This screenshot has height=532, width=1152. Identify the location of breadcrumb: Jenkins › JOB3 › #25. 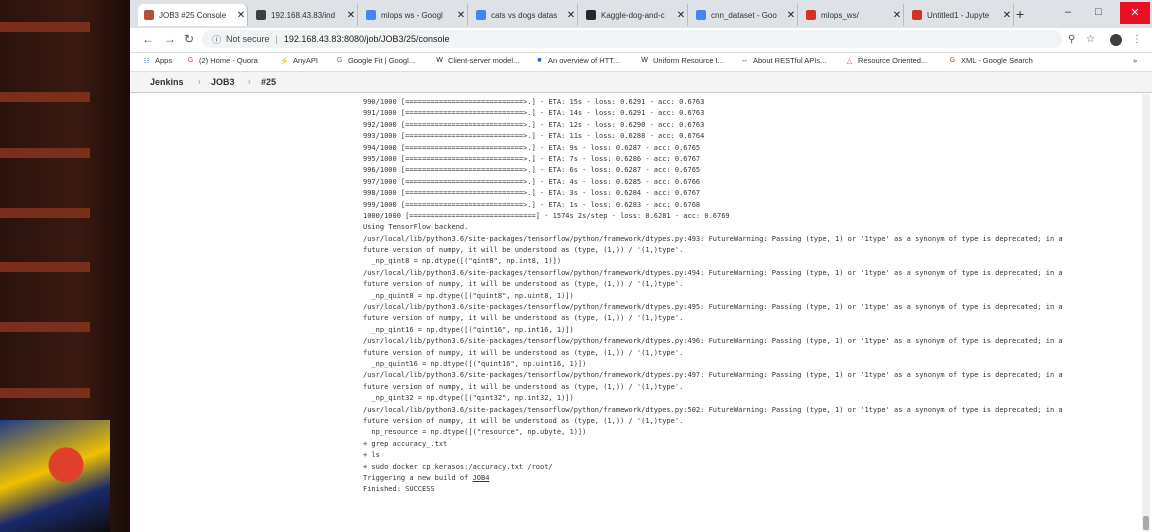
(641, 82).